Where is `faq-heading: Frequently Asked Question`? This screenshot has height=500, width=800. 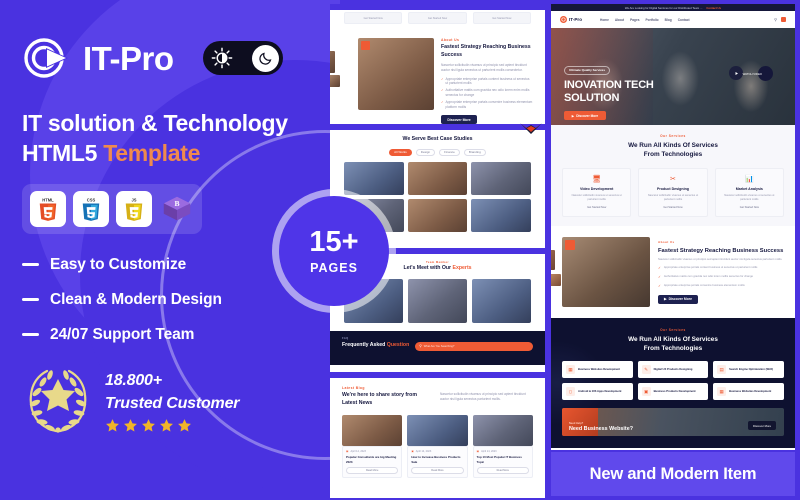 faq-heading: Frequently Asked Question is located at coordinates (375, 346).